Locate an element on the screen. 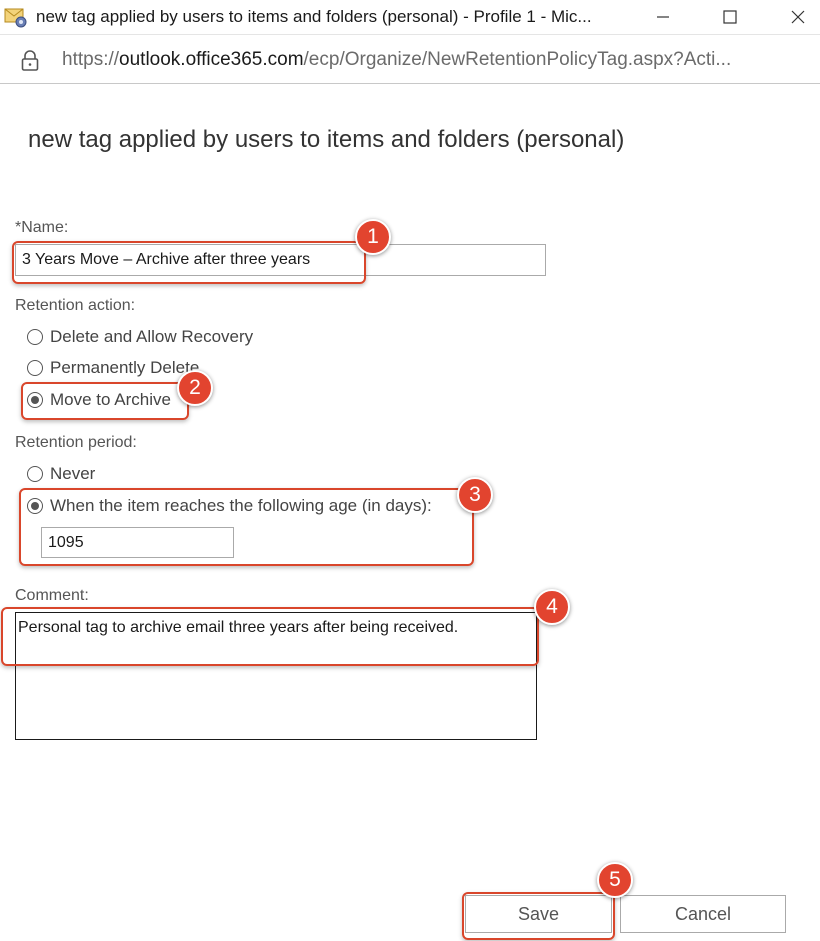 The image size is (820, 941). url-host: outlook.office365.com is located at coordinates (211, 59).